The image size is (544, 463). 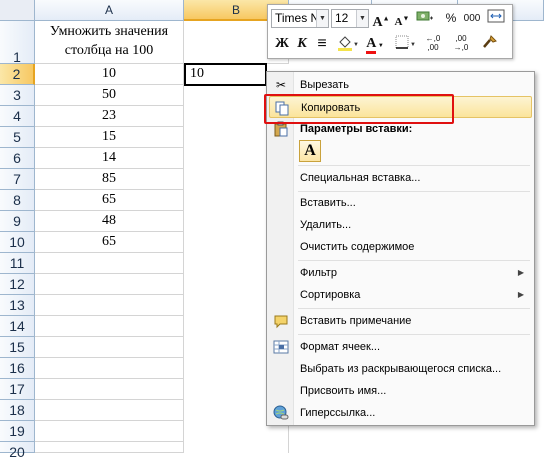 I want to click on globe-link-icon, so click(x=281, y=413).